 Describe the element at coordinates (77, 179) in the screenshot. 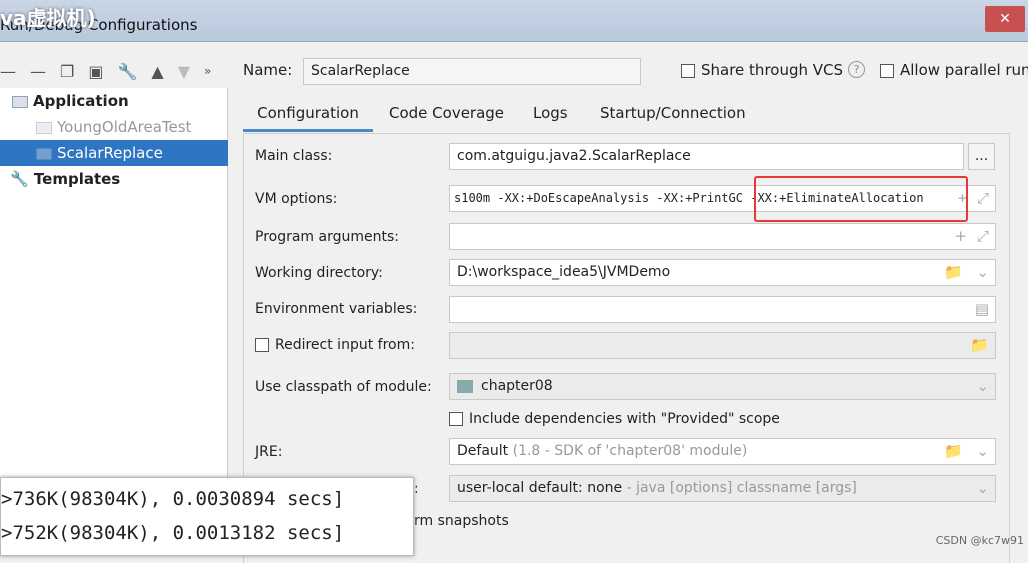

I see `tree-item-label: Templates` at that location.